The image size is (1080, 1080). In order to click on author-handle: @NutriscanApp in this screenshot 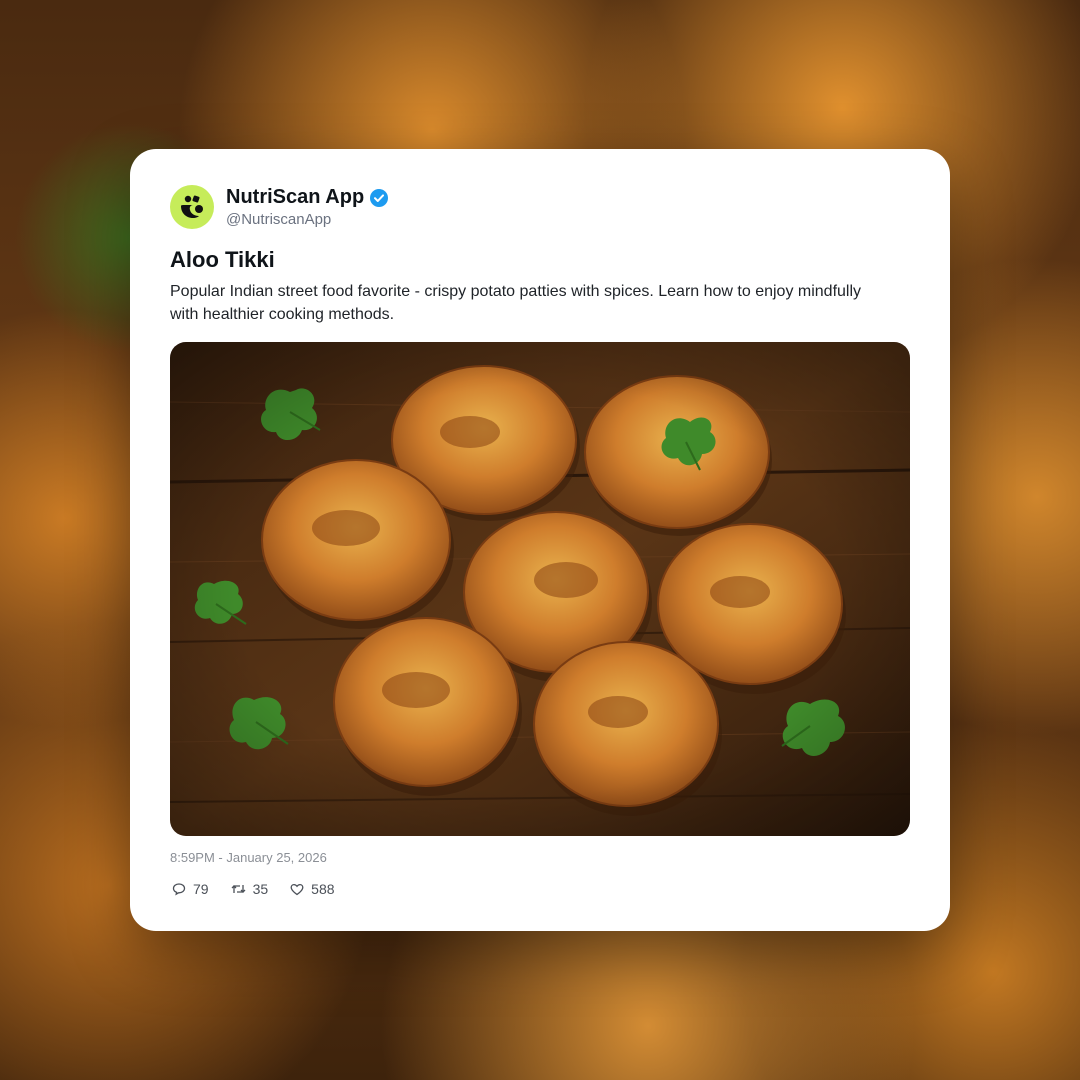, I will do `click(307, 219)`.